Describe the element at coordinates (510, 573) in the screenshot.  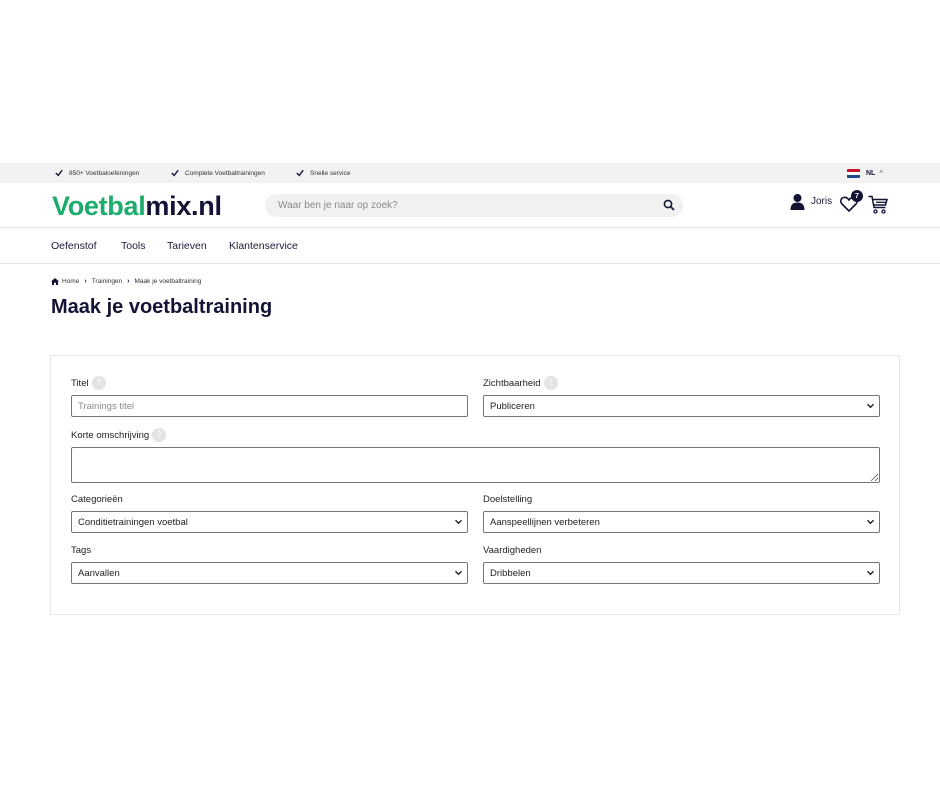
I see `skills-value: Dribbelen` at that location.